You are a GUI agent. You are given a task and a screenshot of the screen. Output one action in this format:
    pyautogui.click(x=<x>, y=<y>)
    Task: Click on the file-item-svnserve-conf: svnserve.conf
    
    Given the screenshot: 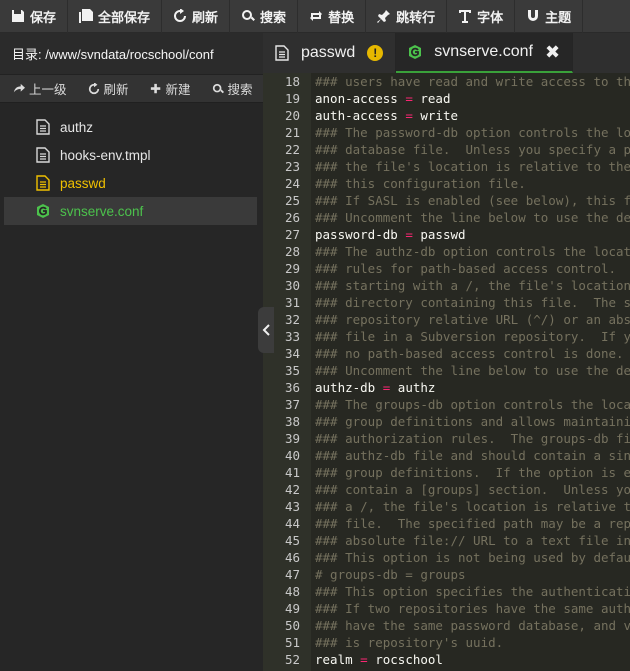 What is the action you would take?
    pyautogui.click(x=130, y=211)
    